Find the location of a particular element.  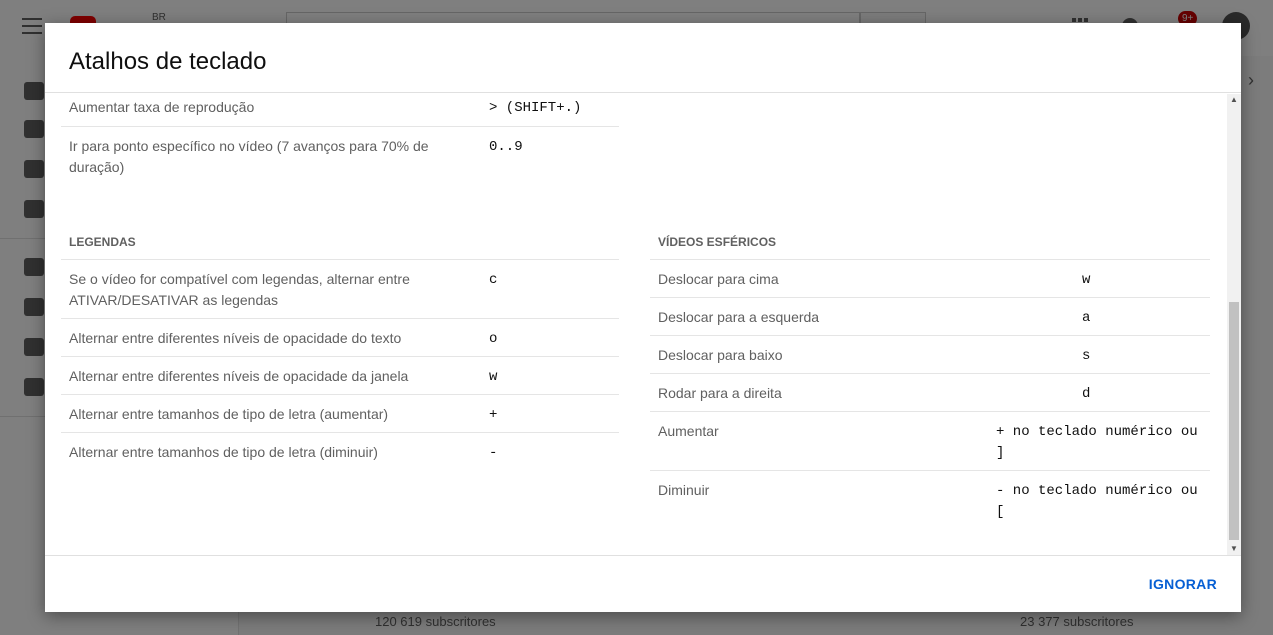

scroll-down-arrow-icon: ▼ is located at coordinates (1234, 549).